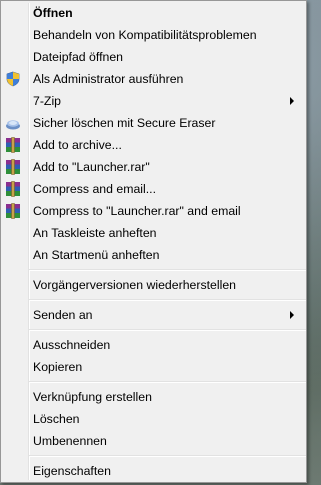  I want to click on menu-item-label: An Taskleiste anheften, so click(95, 233).